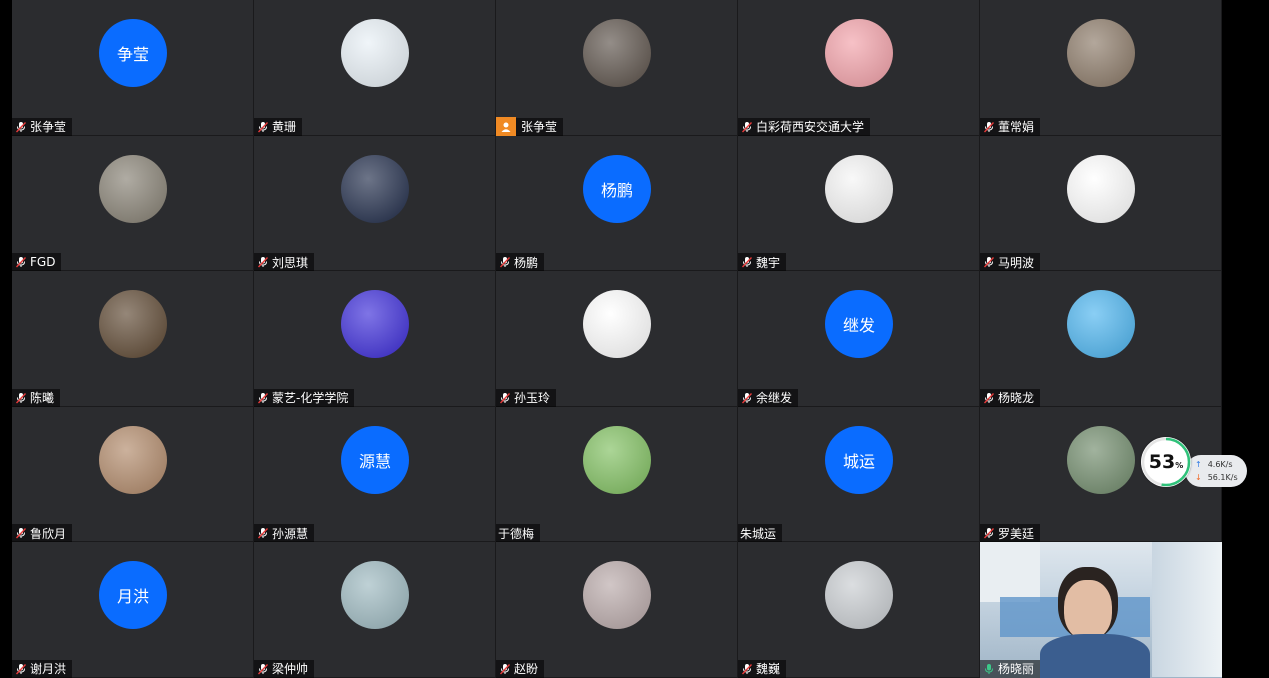 The height and width of the screenshot is (678, 1269). What do you see at coordinates (278, 126) in the screenshot?
I see `name-tag: 黄珊` at bounding box center [278, 126].